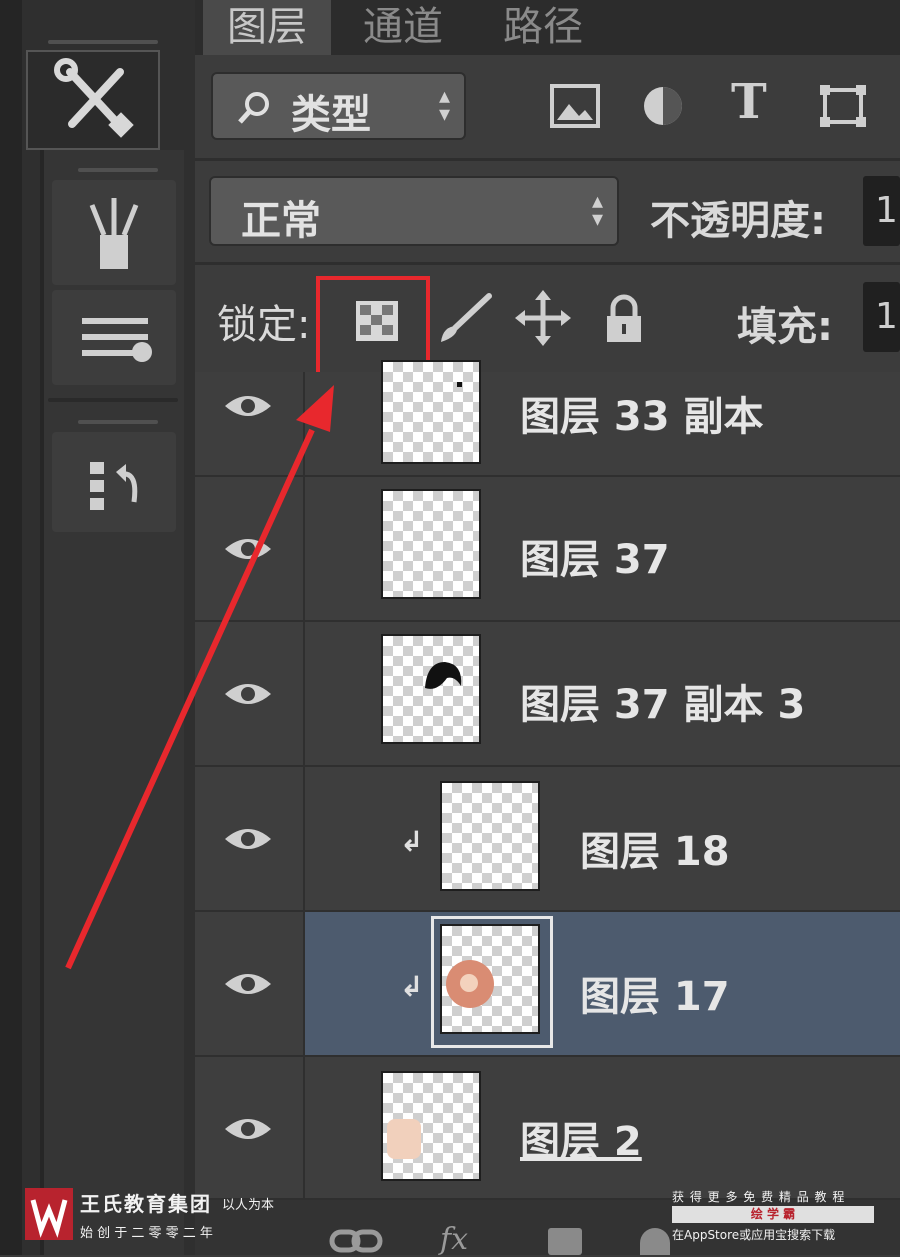  I want to click on watermark-brand: 绘 学 霸, so click(773, 1214).